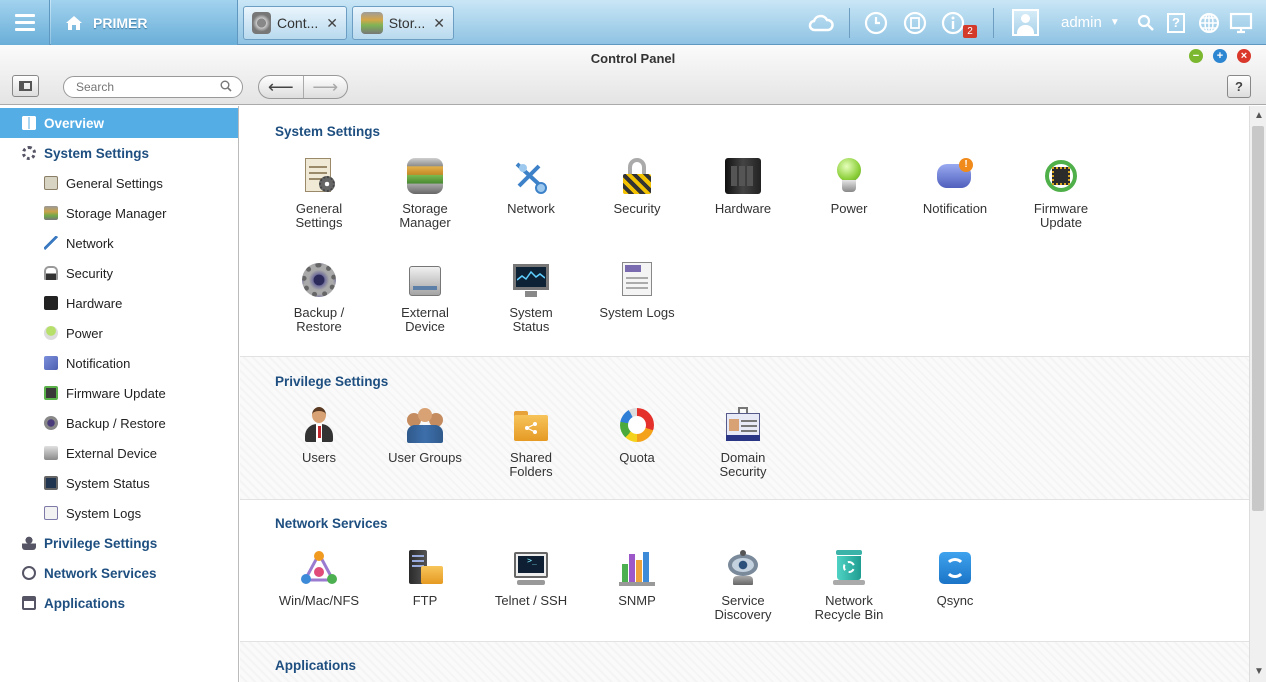  Describe the element at coordinates (425, 436) in the screenshot. I see `item-user-groups: User Groups` at that location.